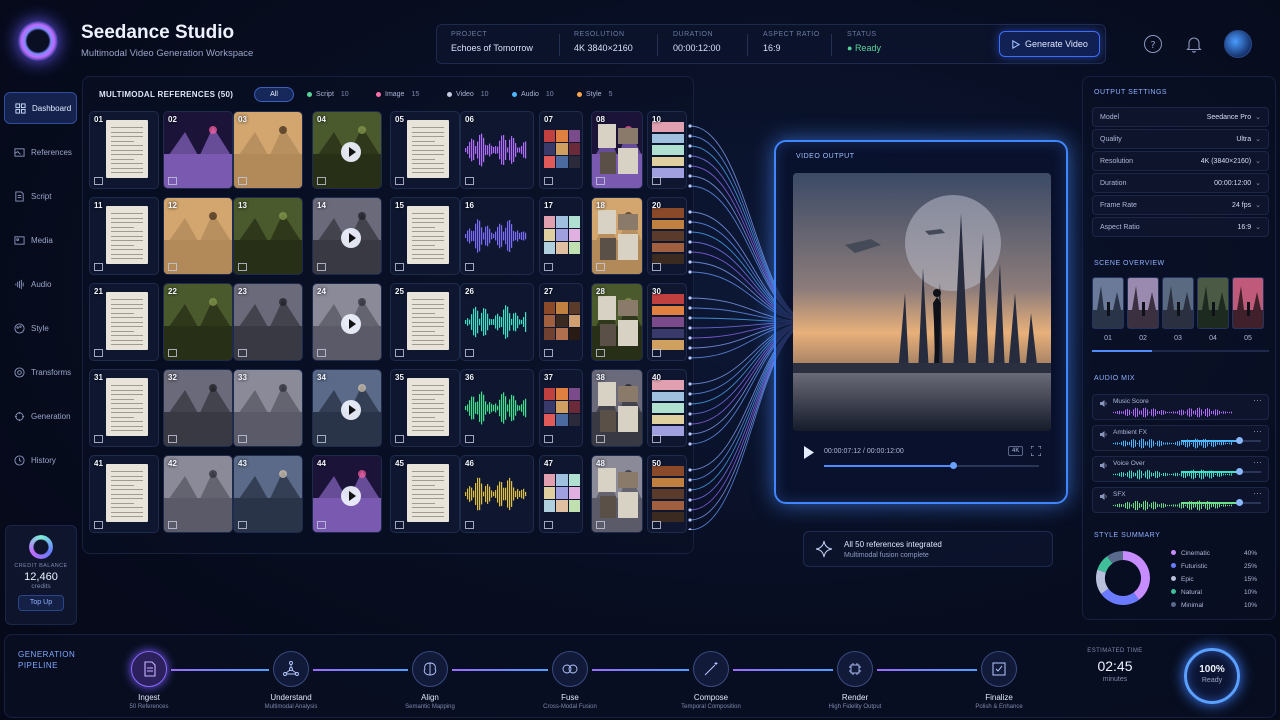 This screenshot has height=720, width=1280. I want to click on reference-tile-doc: 45, so click(425, 494).